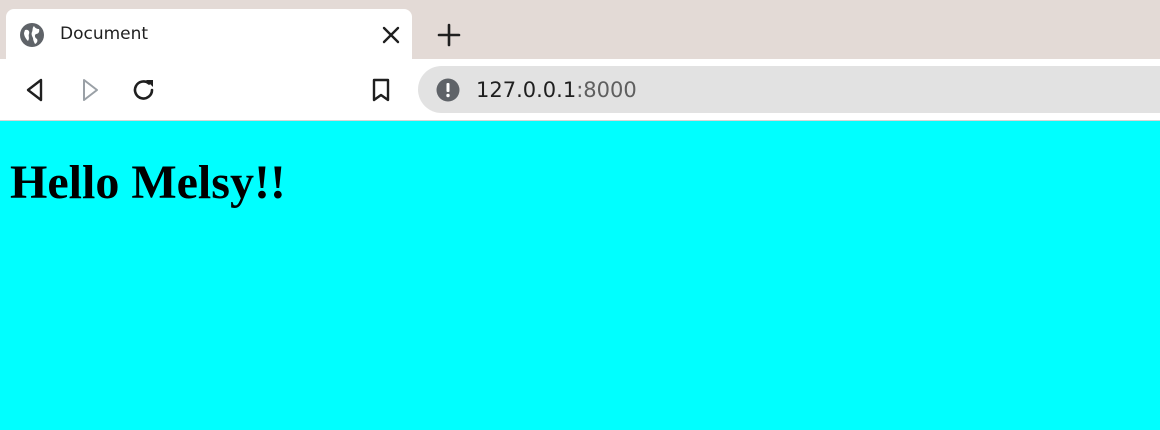 This screenshot has height=430, width=1160. What do you see at coordinates (526, 90) in the screenshot?
I see `url-host: 127.0.0.1` at bounding box center [526, 90].